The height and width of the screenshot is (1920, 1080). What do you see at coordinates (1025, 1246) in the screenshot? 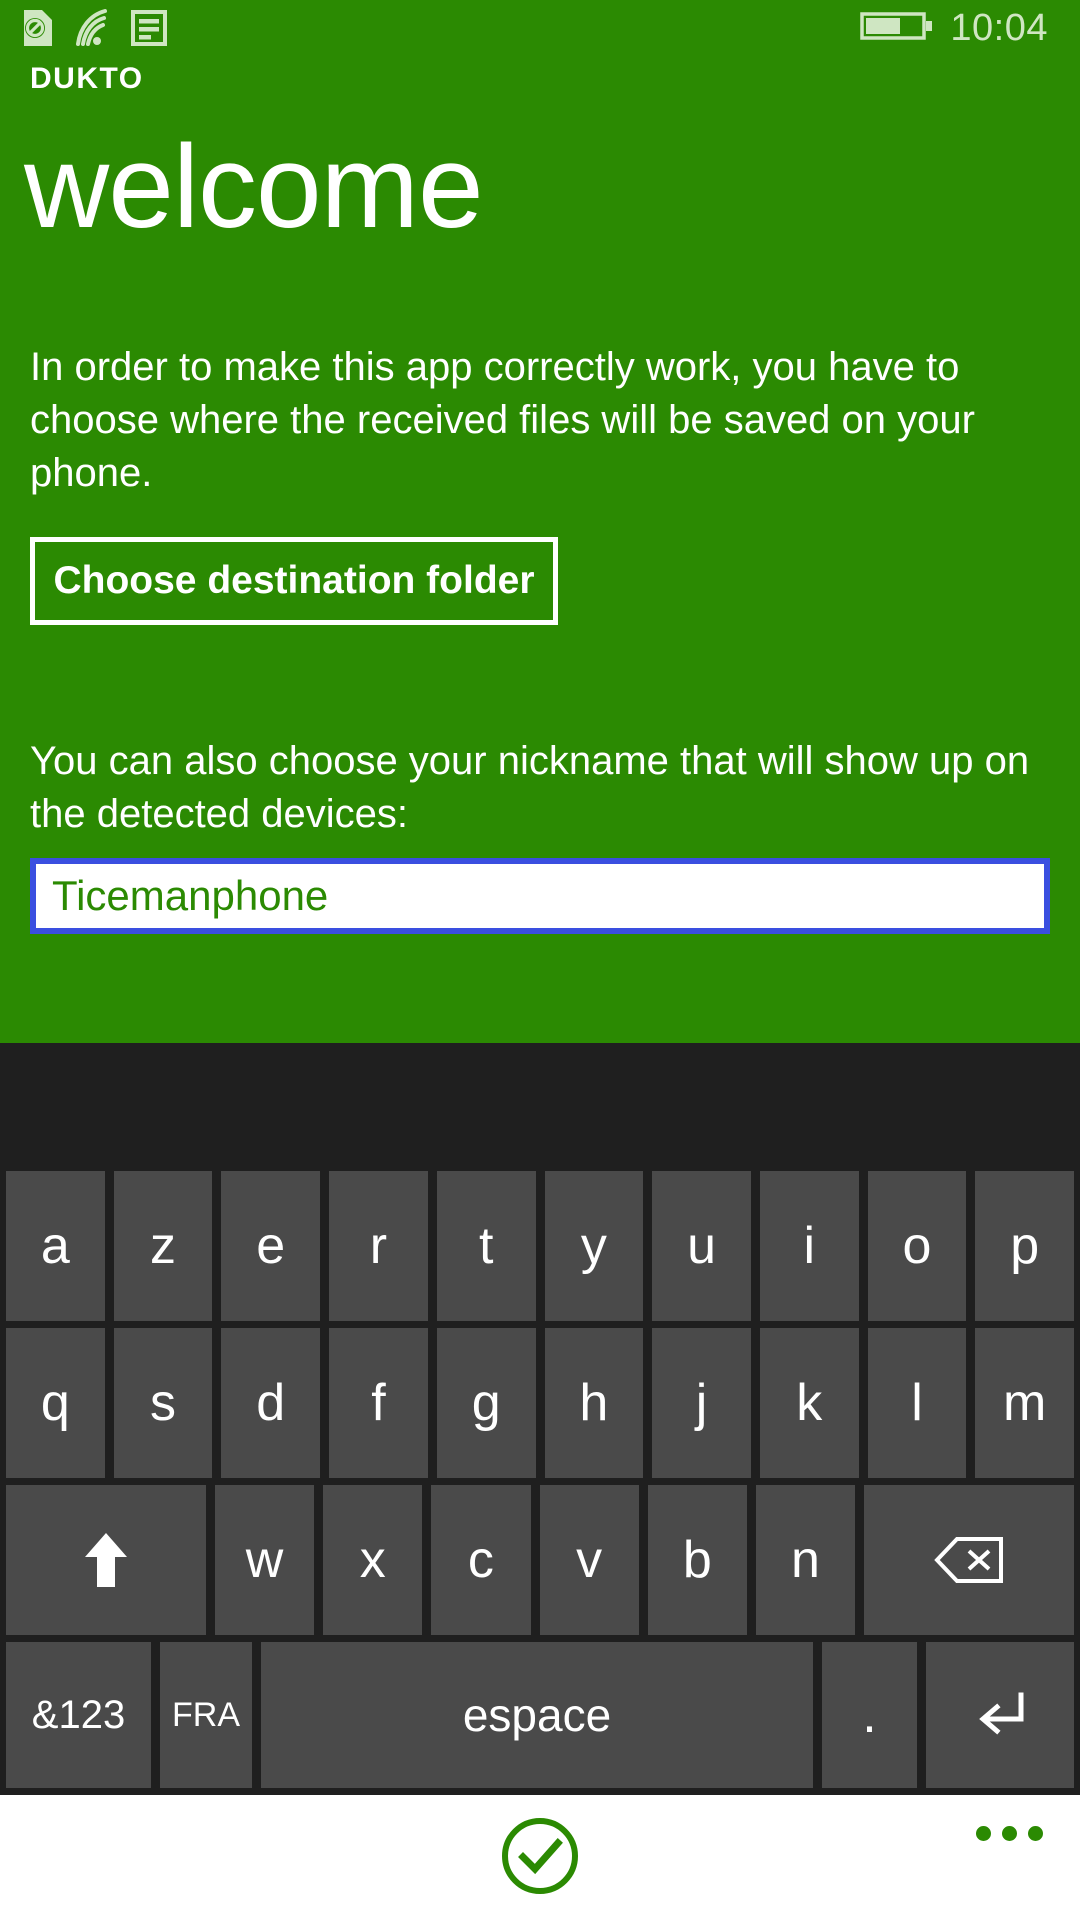
I see `key-p: p` at bounding box center [1025, 1246].